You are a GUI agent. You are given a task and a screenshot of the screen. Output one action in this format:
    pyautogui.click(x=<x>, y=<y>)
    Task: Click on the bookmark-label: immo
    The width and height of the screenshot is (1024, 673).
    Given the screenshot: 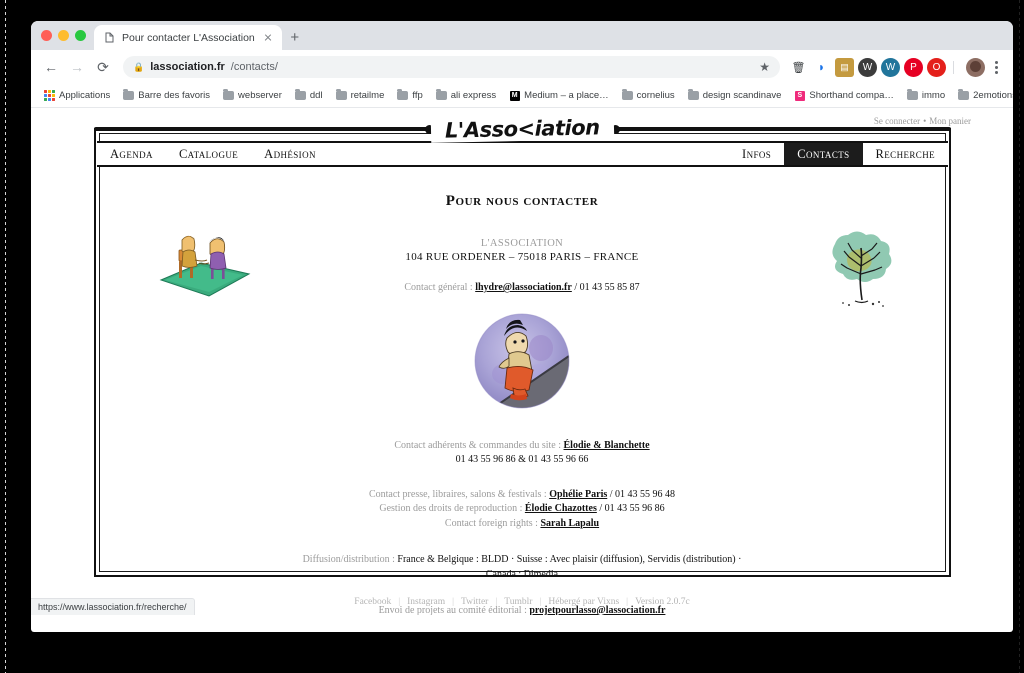 What is the action you would take?
    pyautogui.click(x=933, y=95)
    